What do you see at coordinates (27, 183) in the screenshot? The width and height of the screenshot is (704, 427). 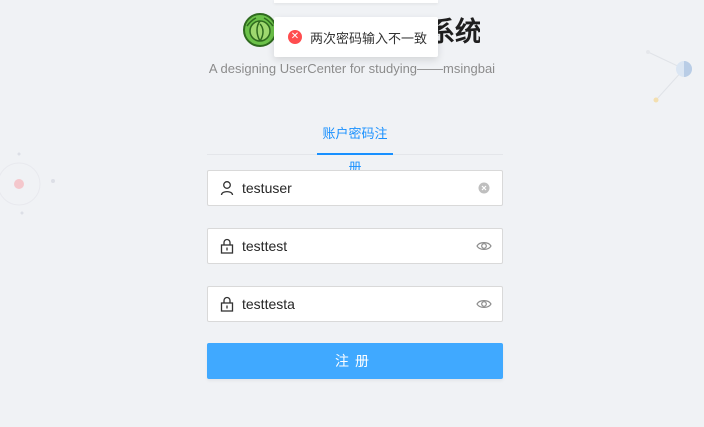 I see `decor-left-orbit` at bounding box center [27, 183].